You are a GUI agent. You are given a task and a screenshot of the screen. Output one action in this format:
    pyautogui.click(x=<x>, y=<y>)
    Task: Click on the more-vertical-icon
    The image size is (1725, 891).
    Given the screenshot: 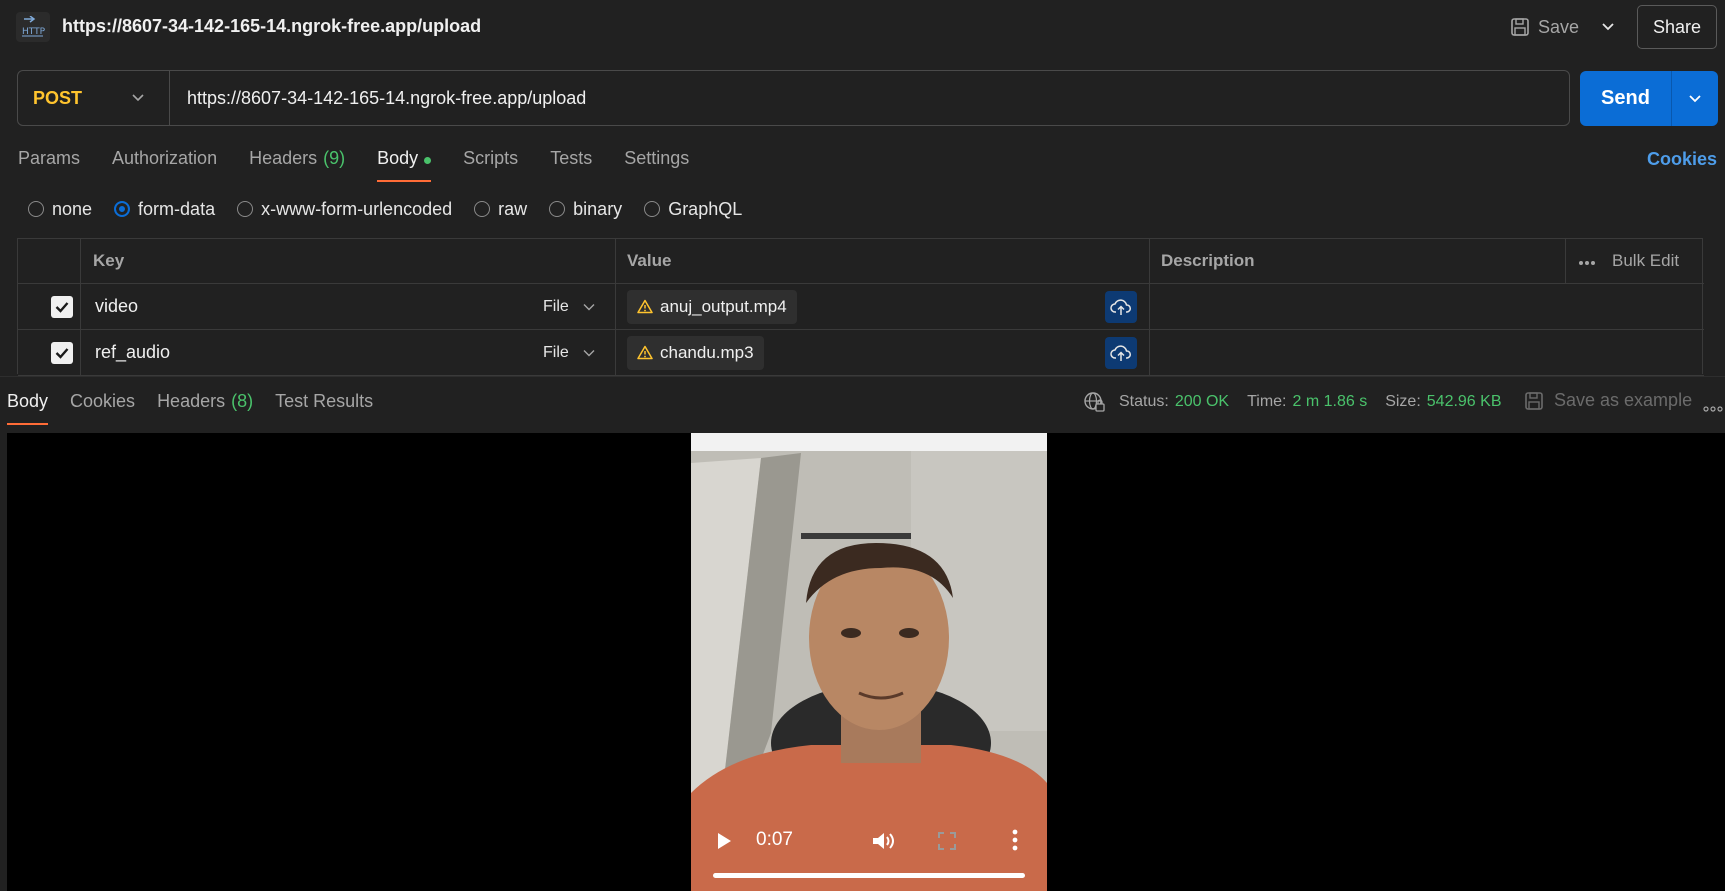 What is the action you would take?
    pyautogui.click(x=1015, y=842)
    